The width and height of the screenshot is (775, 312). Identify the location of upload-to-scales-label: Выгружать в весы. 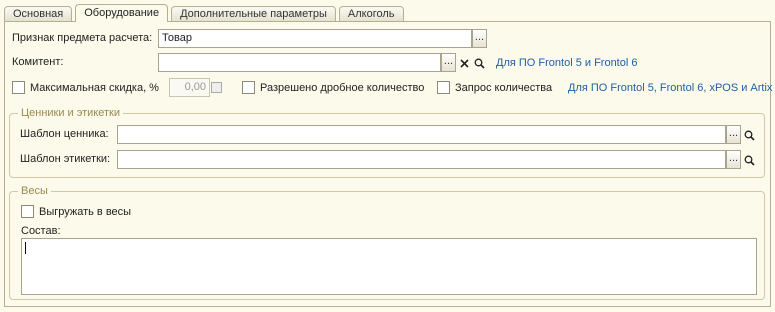
(85, 212).